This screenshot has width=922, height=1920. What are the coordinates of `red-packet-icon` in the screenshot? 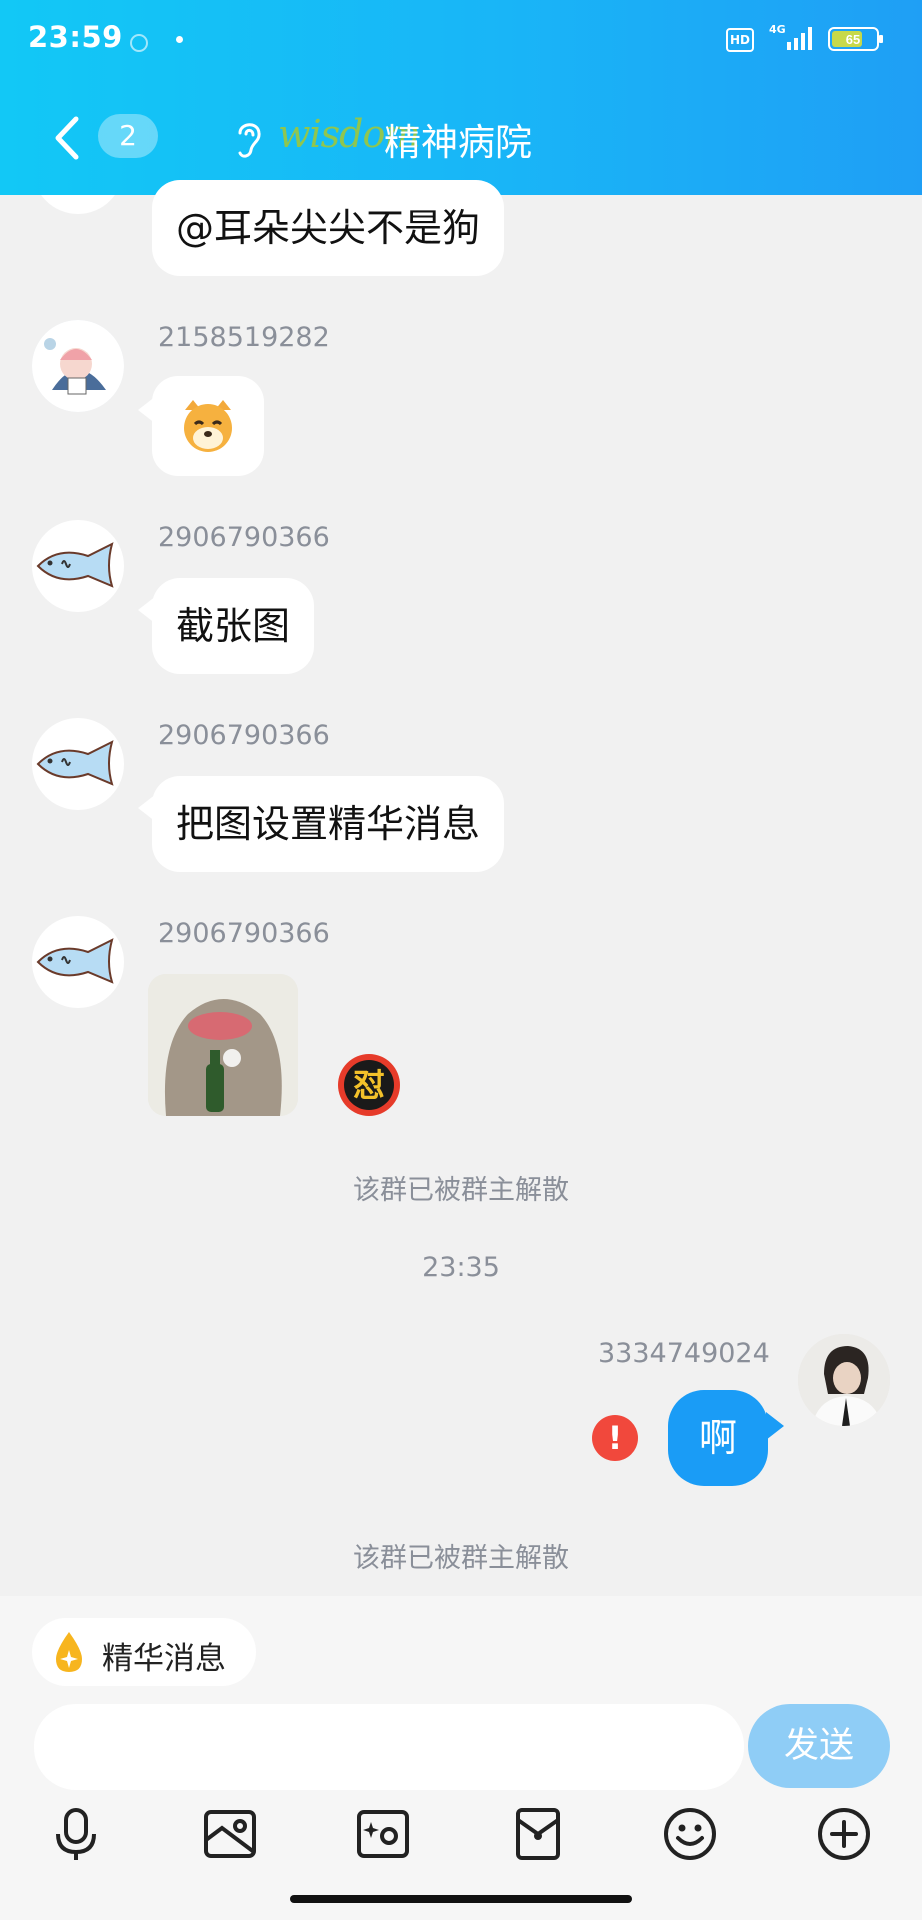 It's located at (538, 1834).